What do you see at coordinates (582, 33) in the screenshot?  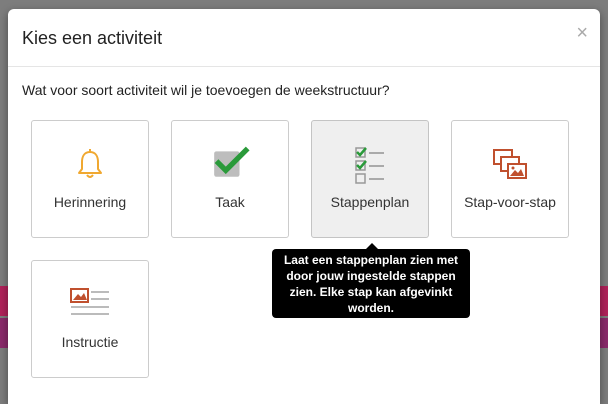 I see `close-button: ×` at bounding box center [582, 33].